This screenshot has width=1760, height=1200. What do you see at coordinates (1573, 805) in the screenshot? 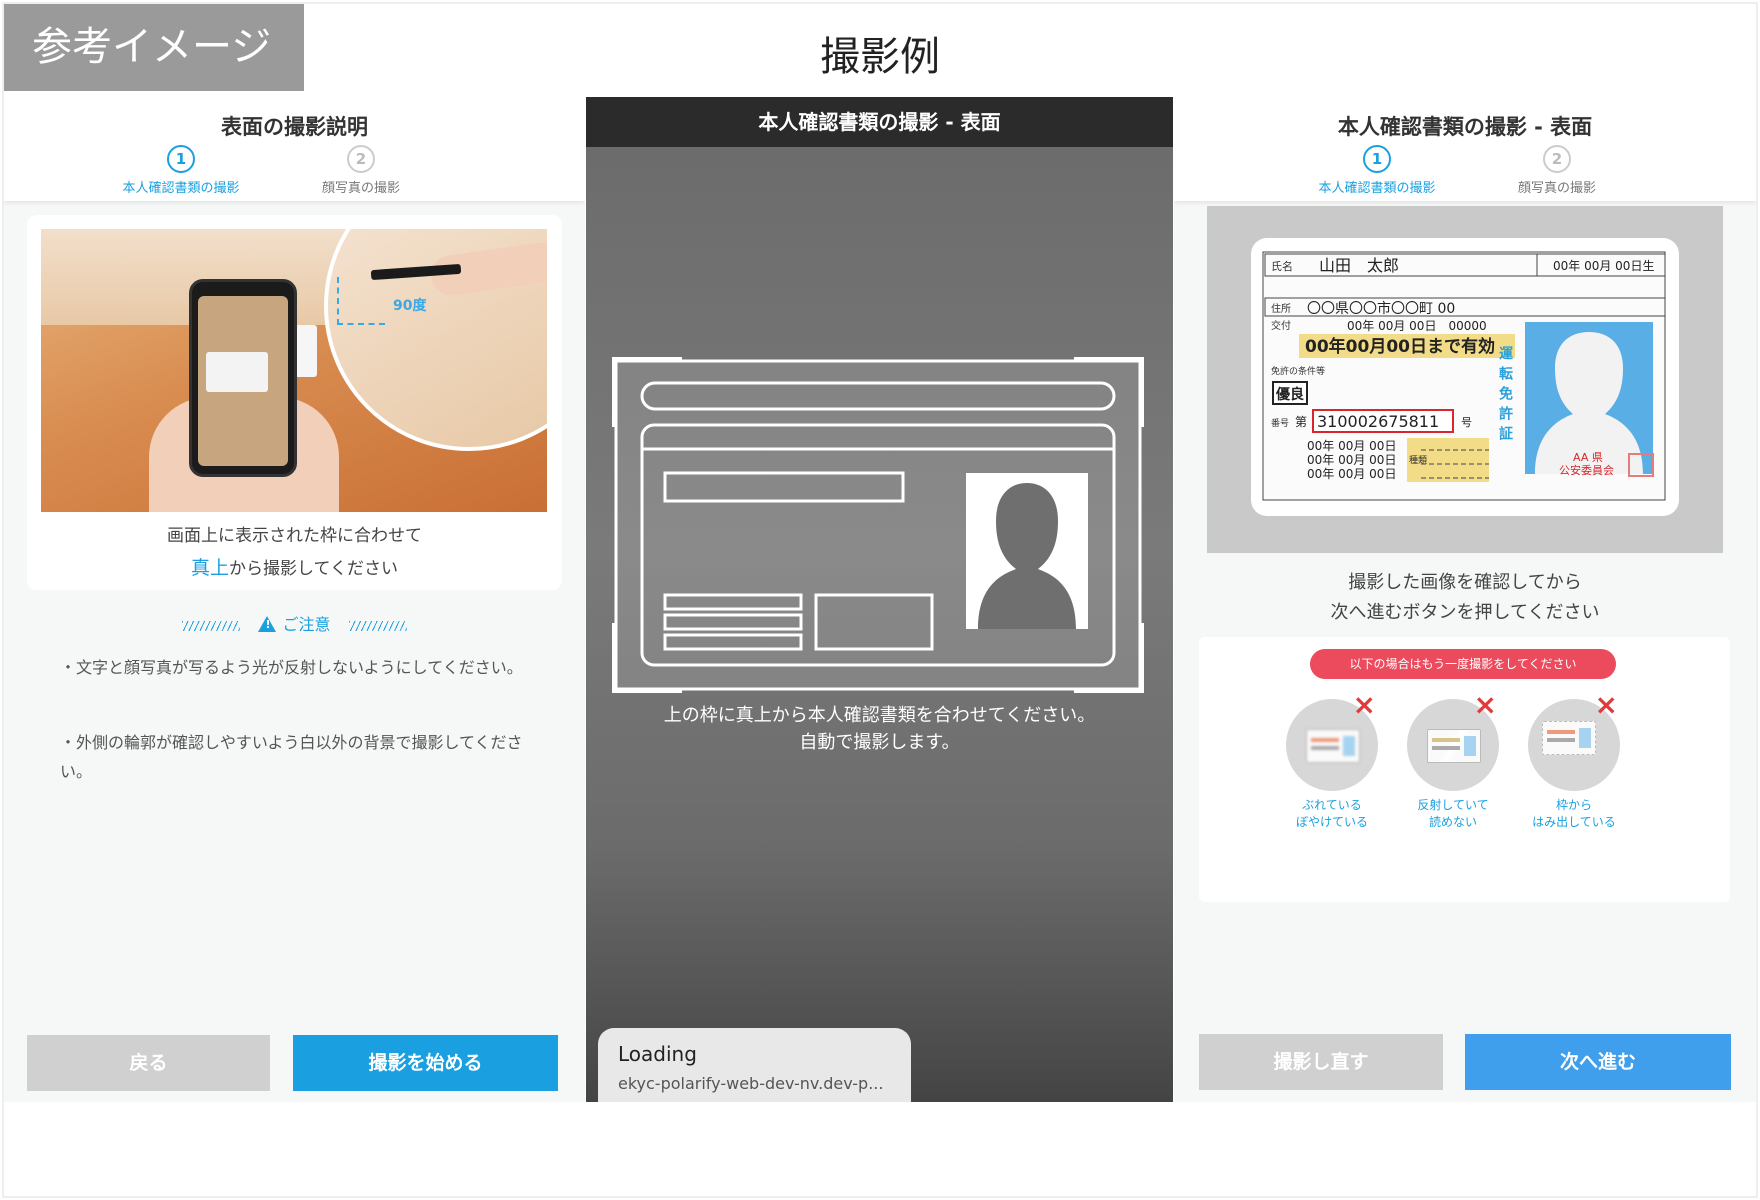
I see `example-caption-1: 枠から` at bounding box center [1573, 805].